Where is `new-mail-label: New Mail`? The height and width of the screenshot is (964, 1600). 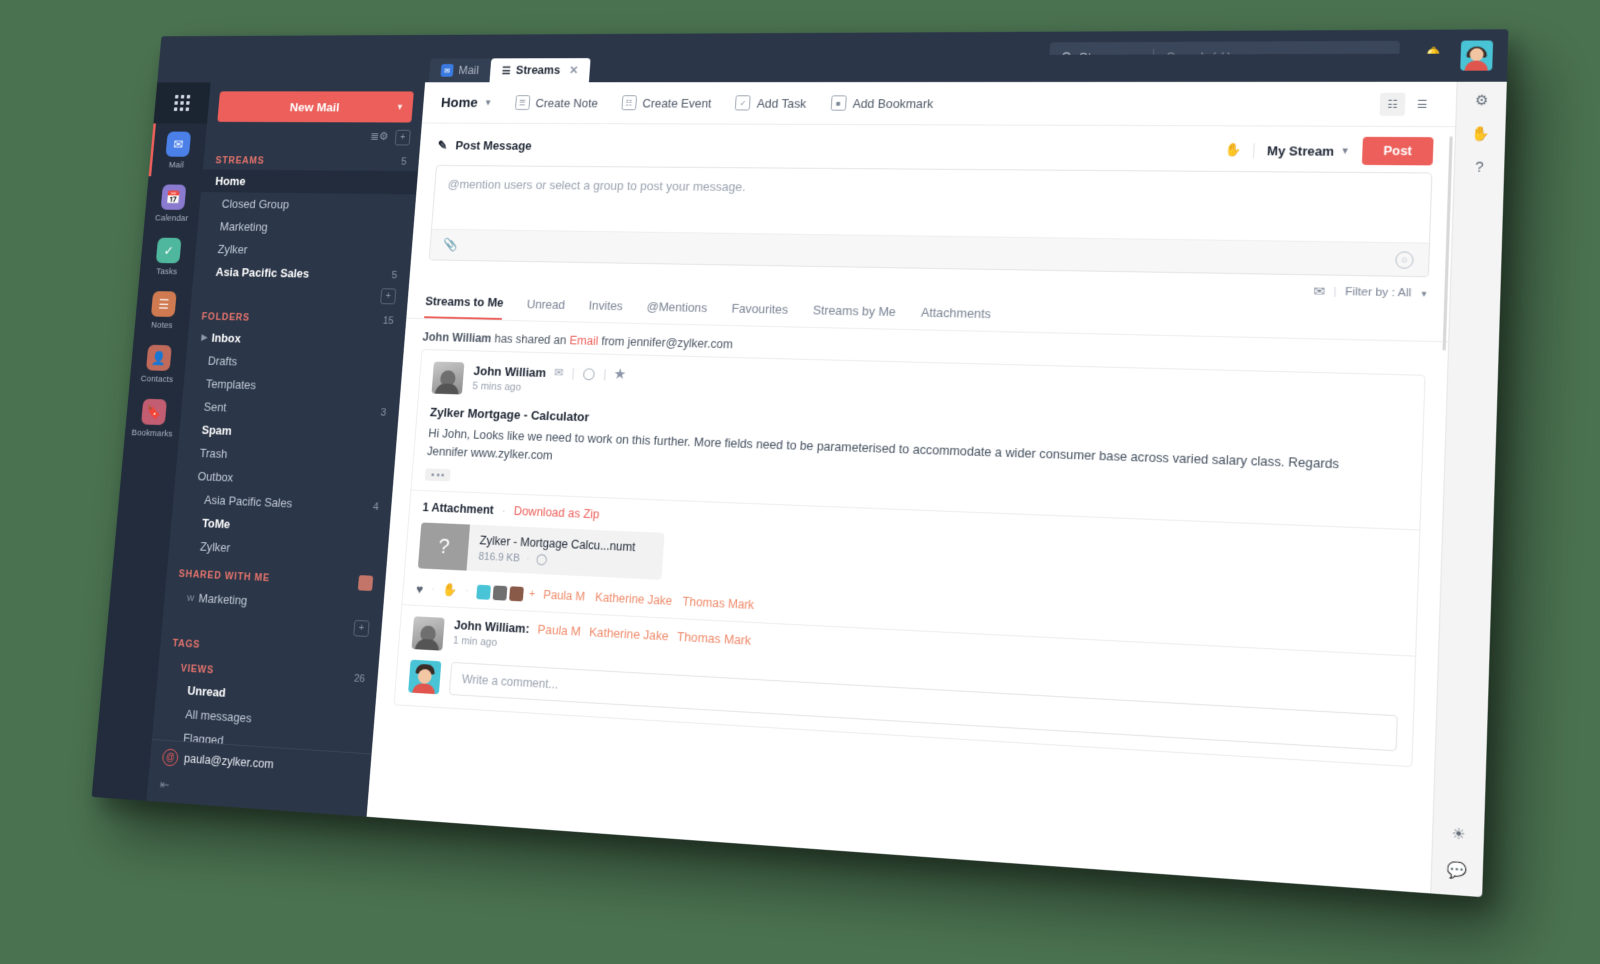 new-mail-label: New Mail is located at coordinates (315, 106).